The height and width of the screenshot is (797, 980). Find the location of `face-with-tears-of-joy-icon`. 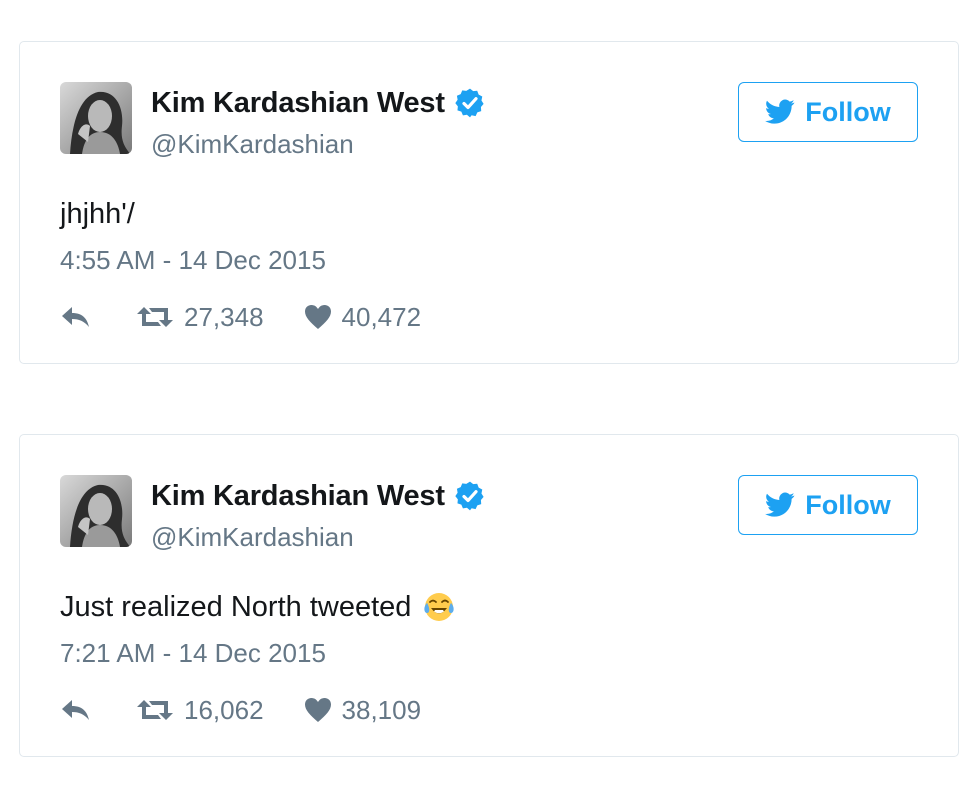

face-with-tears-of-joy-icon is located at coordinates (439, 607).